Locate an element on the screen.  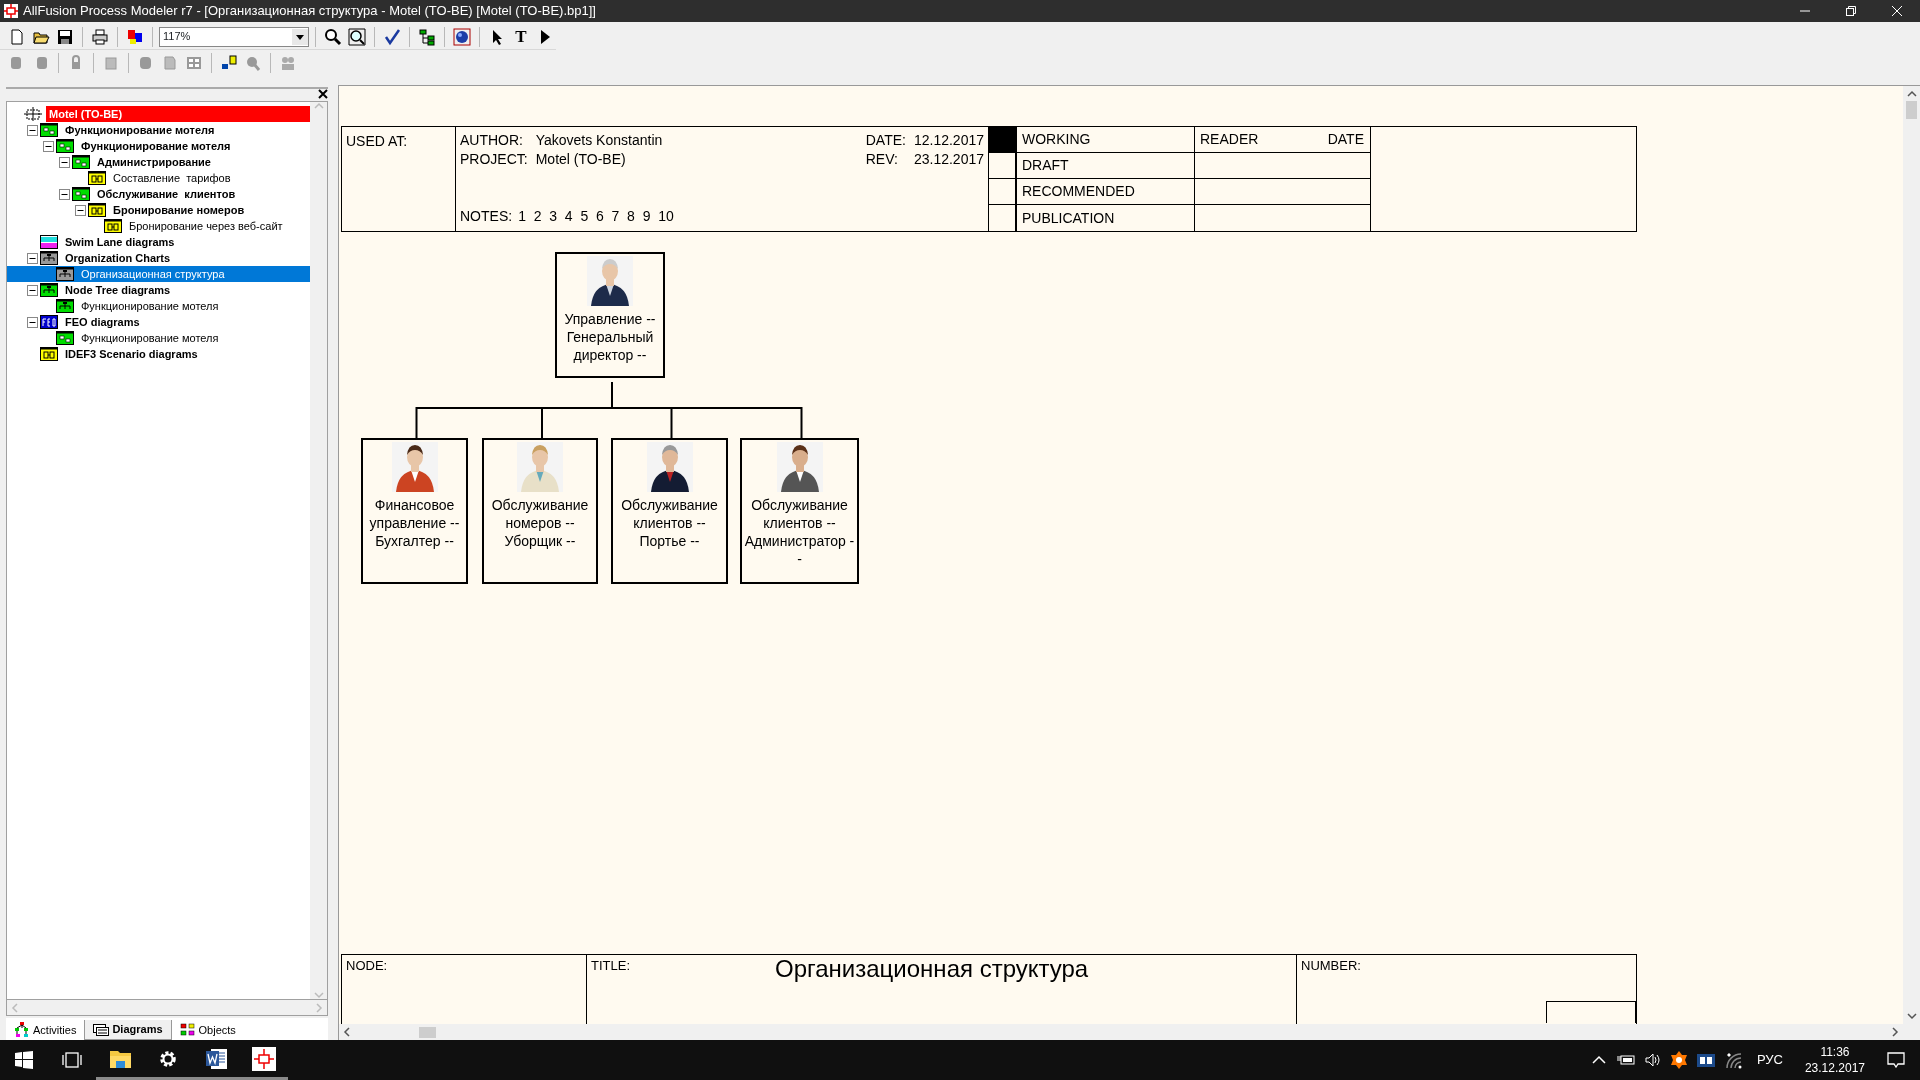
tree-item: Бронирование номеров is located at coordinates (158, 210).